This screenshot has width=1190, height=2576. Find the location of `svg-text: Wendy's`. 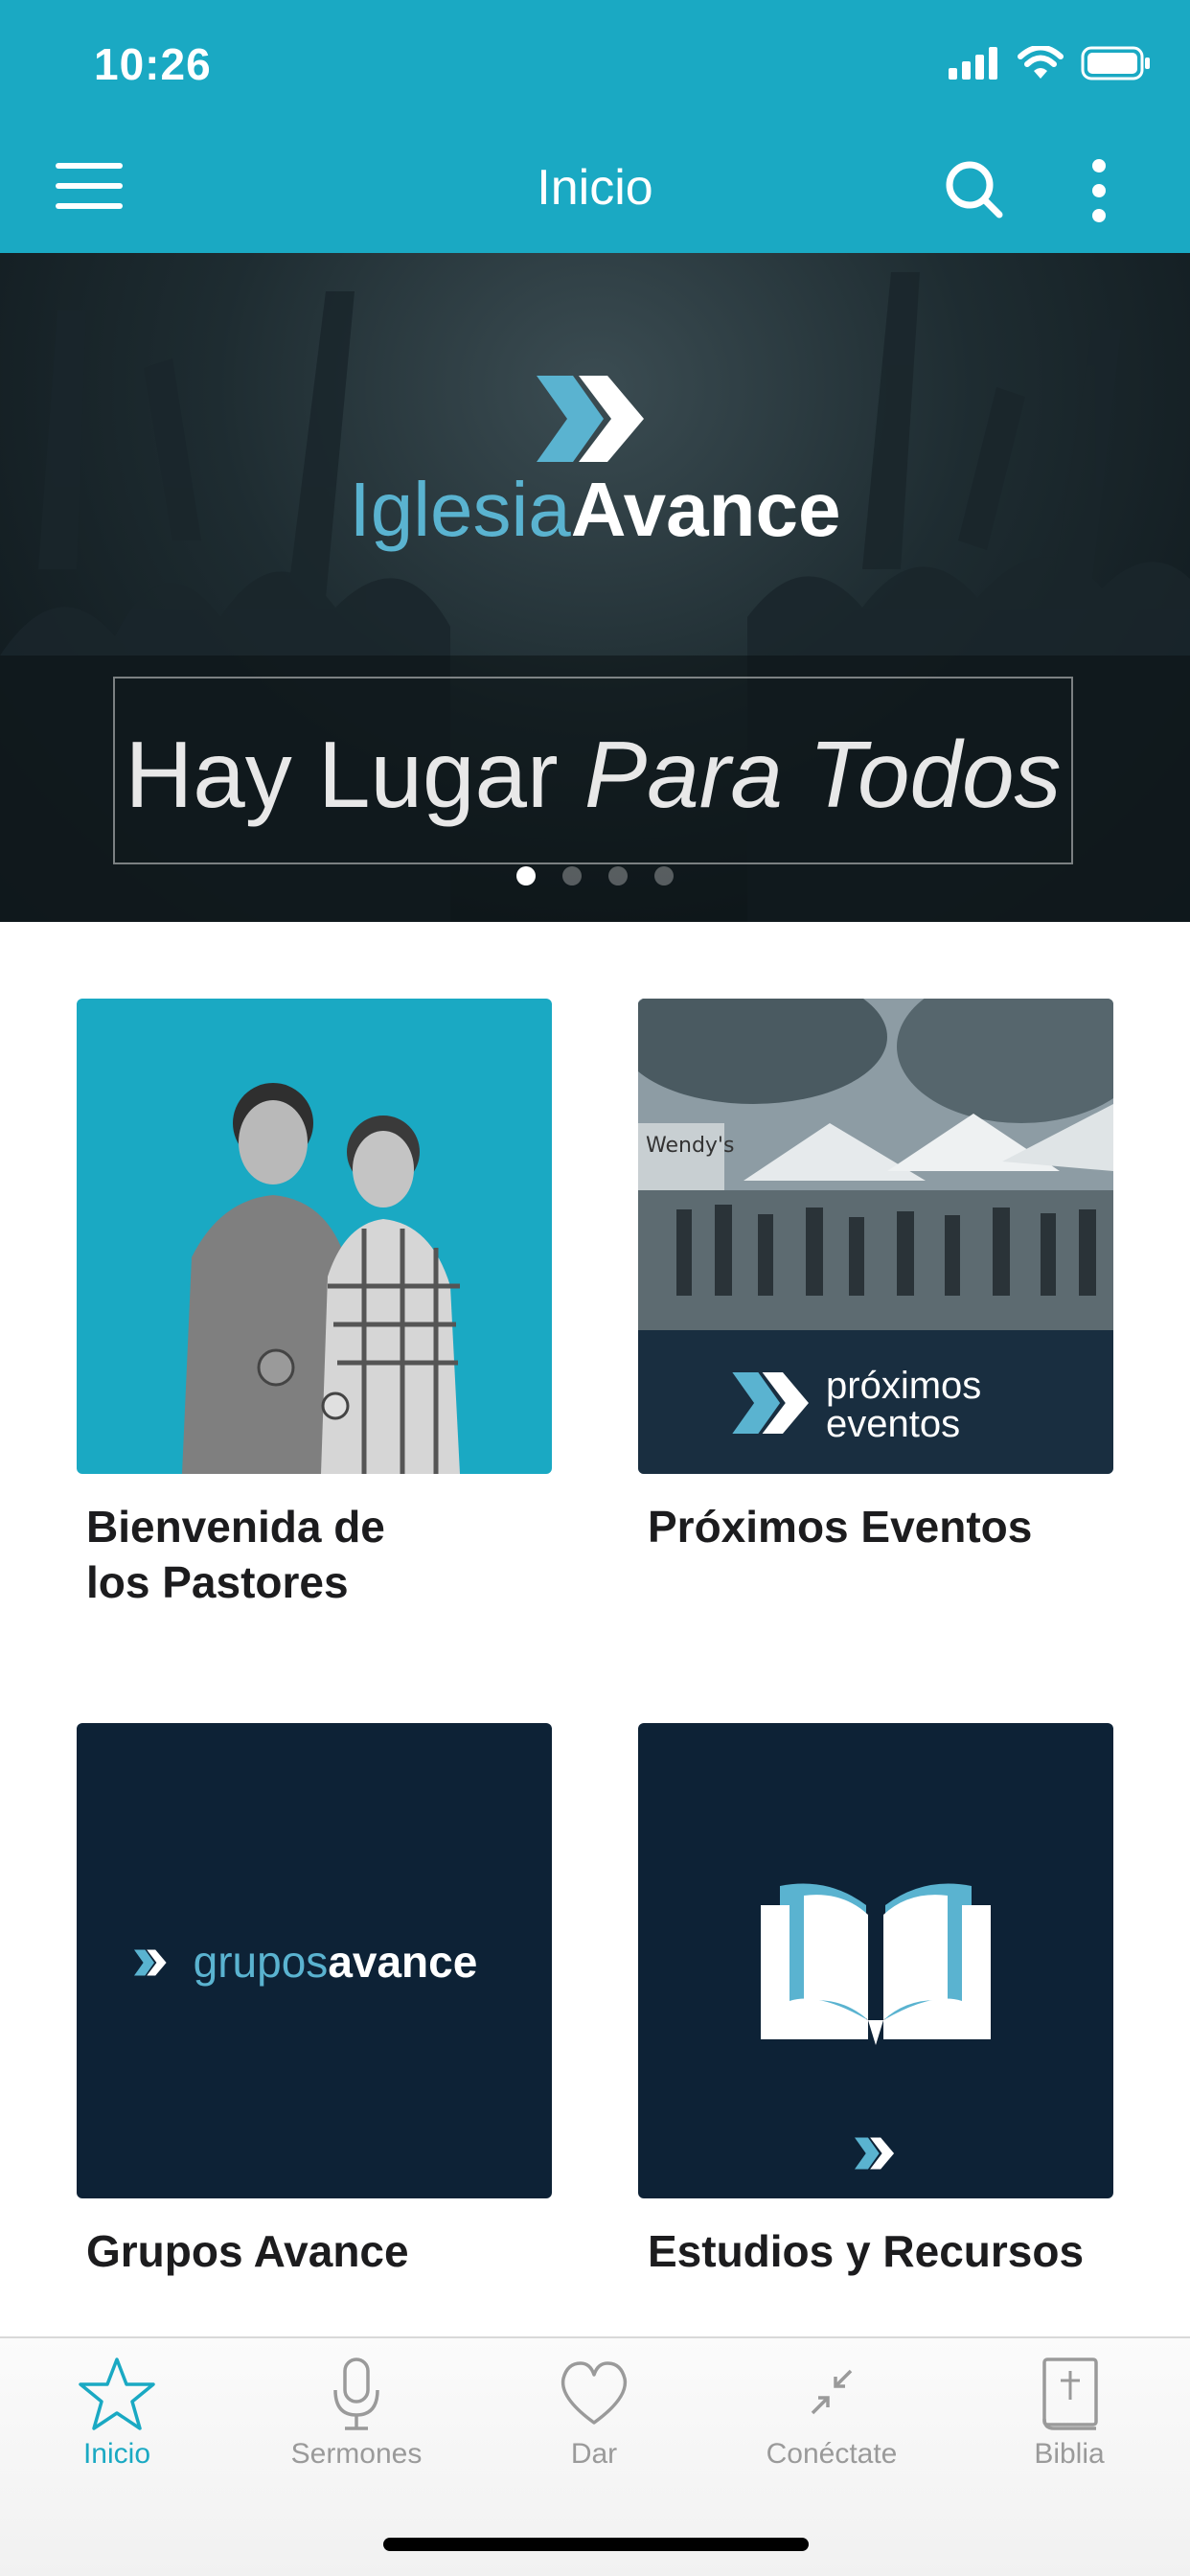

svg-text: Wendy's is located at coordinates (690, 1146).